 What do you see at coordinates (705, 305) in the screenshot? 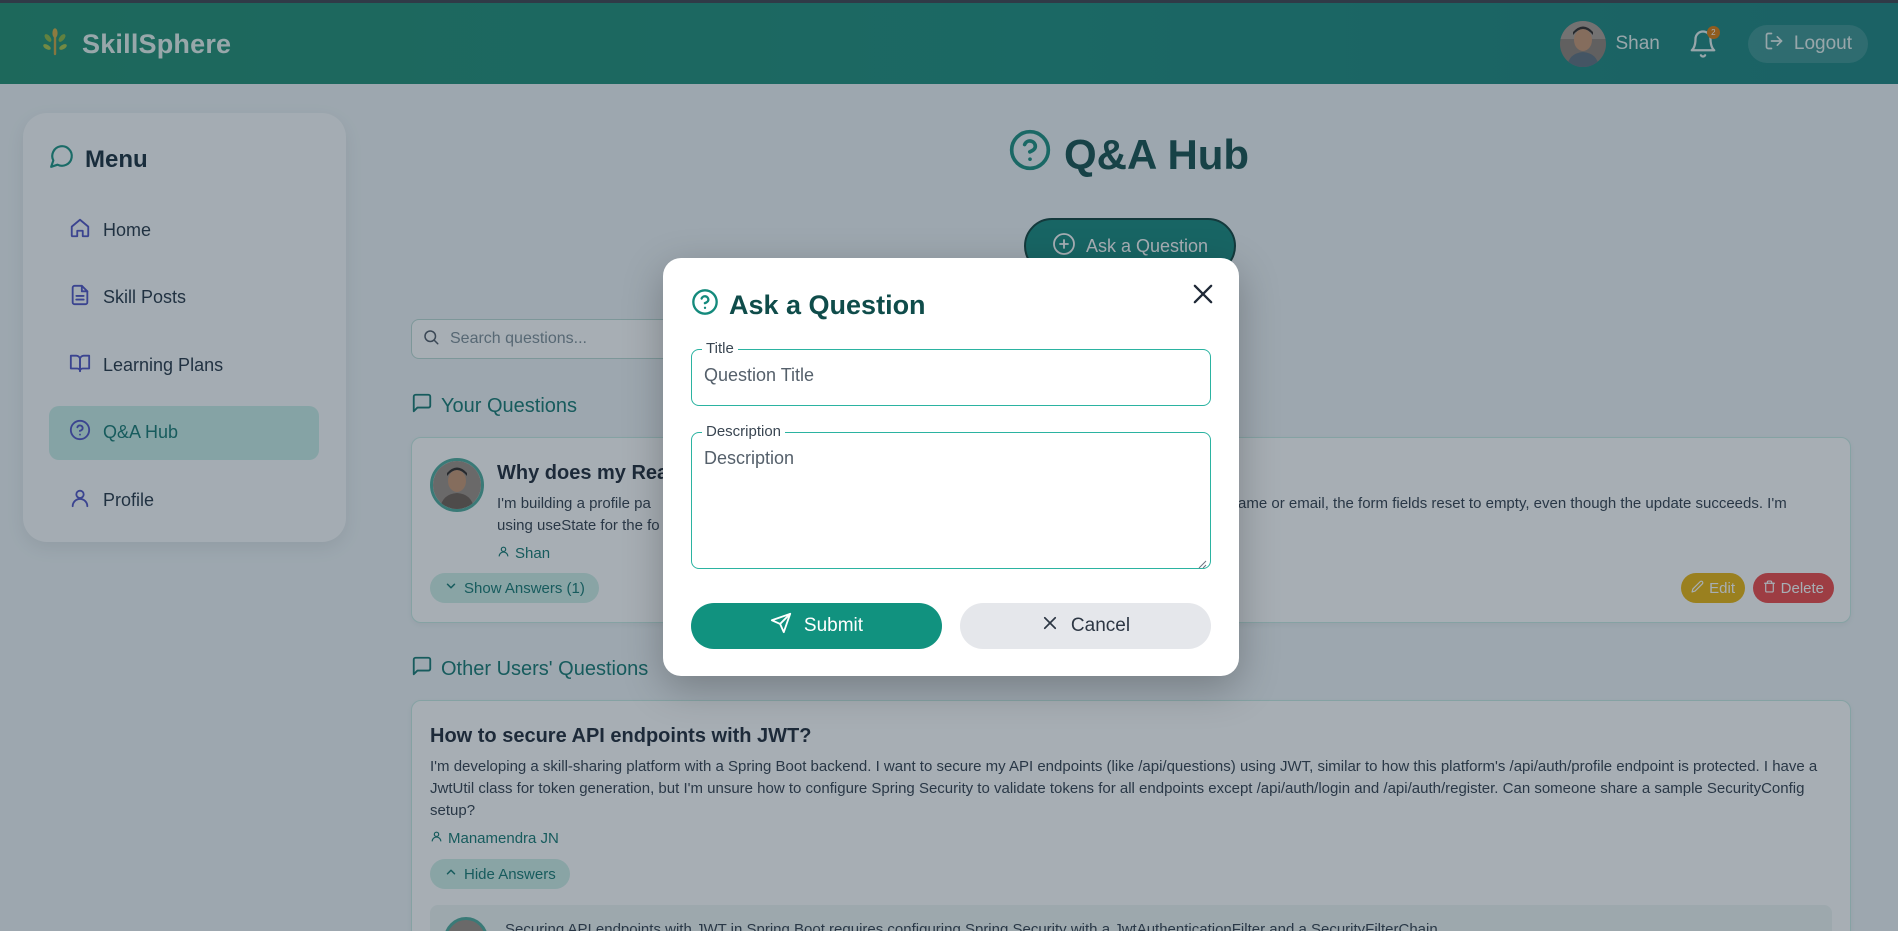
I see `question-circle-icon` at bounding box center [705, 305].